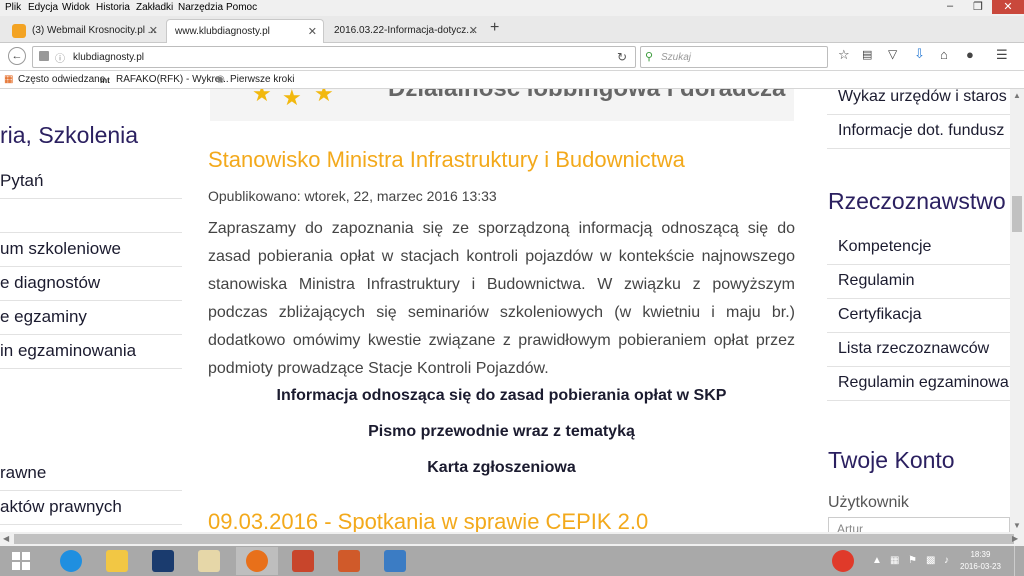 The height and width of the screenshot is (576, 1024). What do you see at coordinates (117, 561) in the screenshot?
I see `taskbar-explorer` at bounding box center [117, 561].